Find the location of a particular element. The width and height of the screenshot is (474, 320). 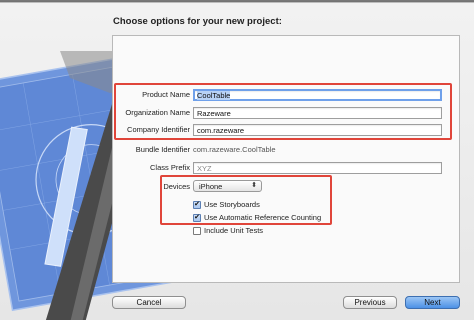

product-name-row: Product Name CoolTable is located at coordinates (237, 95).